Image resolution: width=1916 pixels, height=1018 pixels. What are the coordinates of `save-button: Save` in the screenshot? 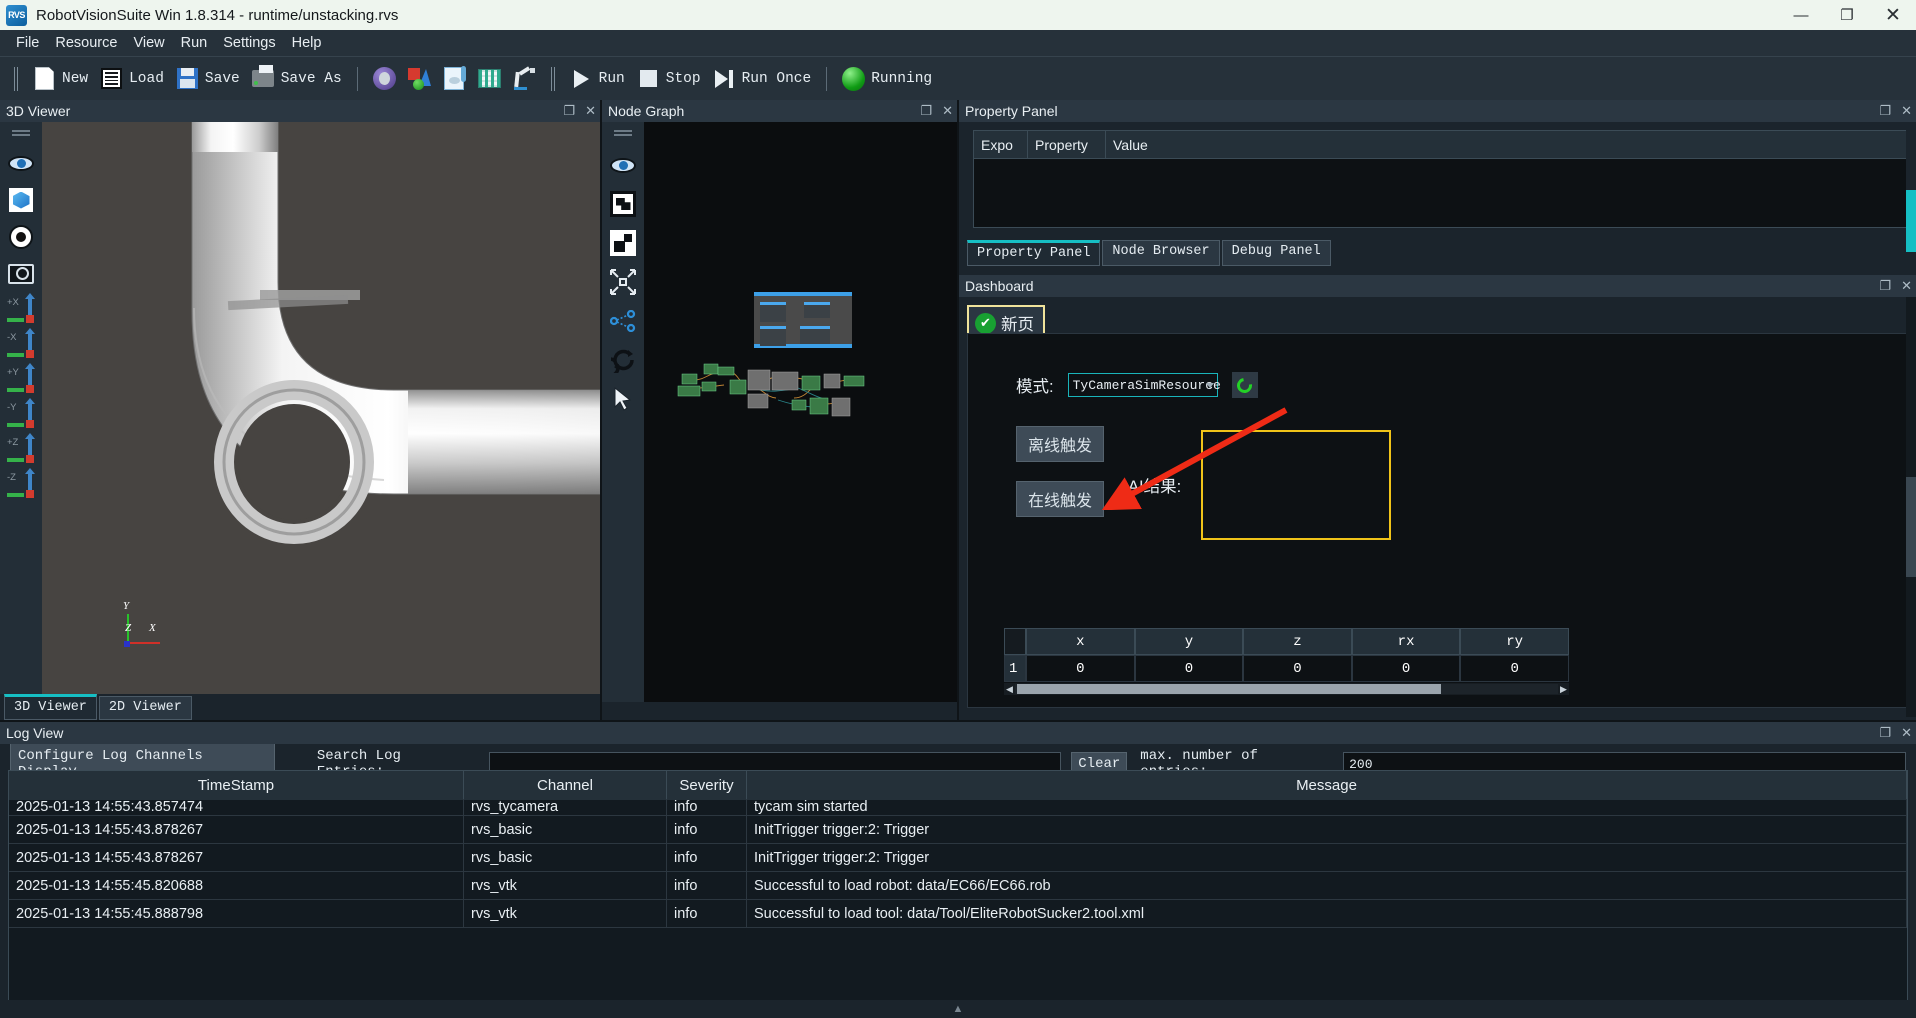 It's located at (208, 79).